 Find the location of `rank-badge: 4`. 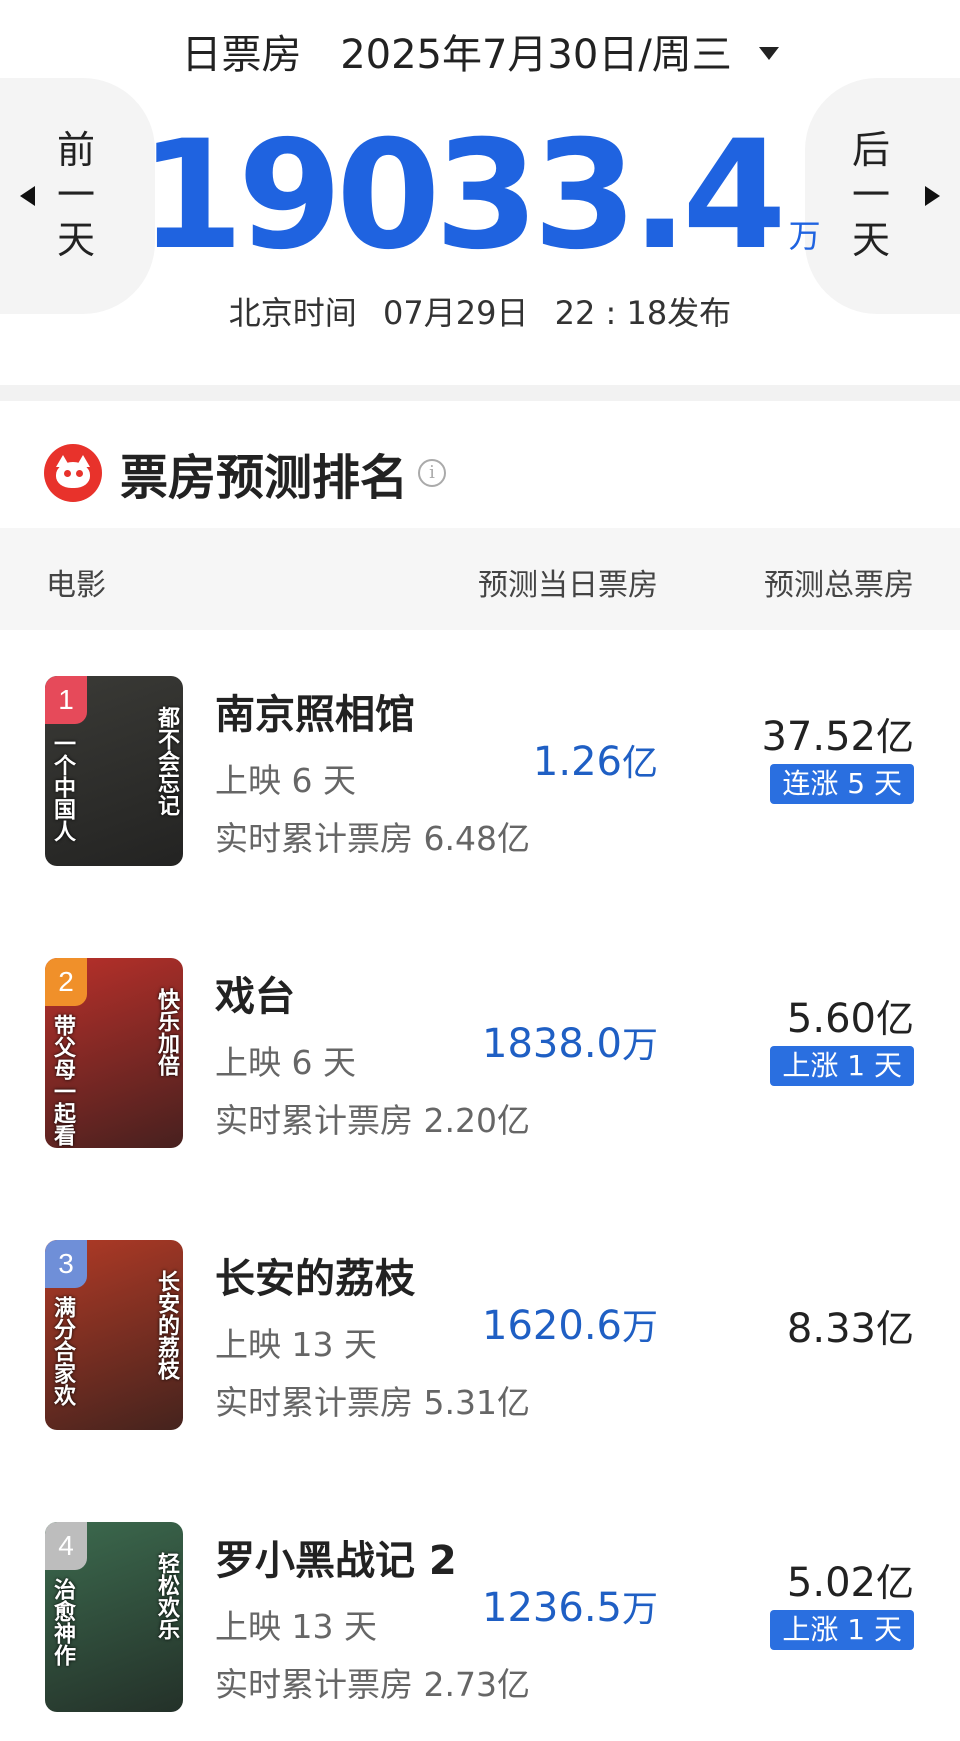

rank-badge: 4 is located at coordinates (66, 1546).